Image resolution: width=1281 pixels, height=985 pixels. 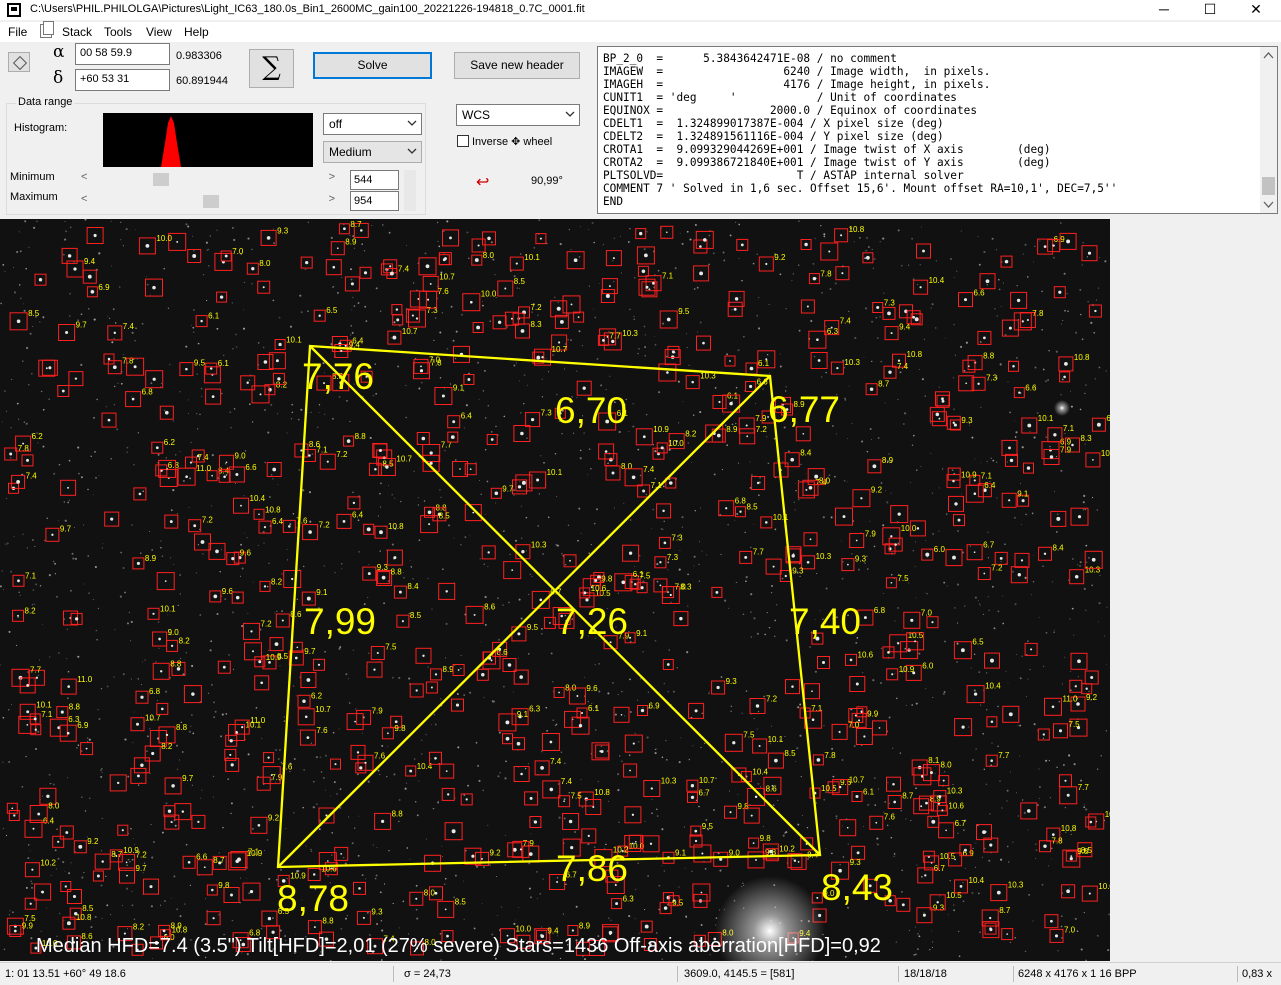 I want to click on hfd-middle-left: 7,99, so click(x=340, y=621).